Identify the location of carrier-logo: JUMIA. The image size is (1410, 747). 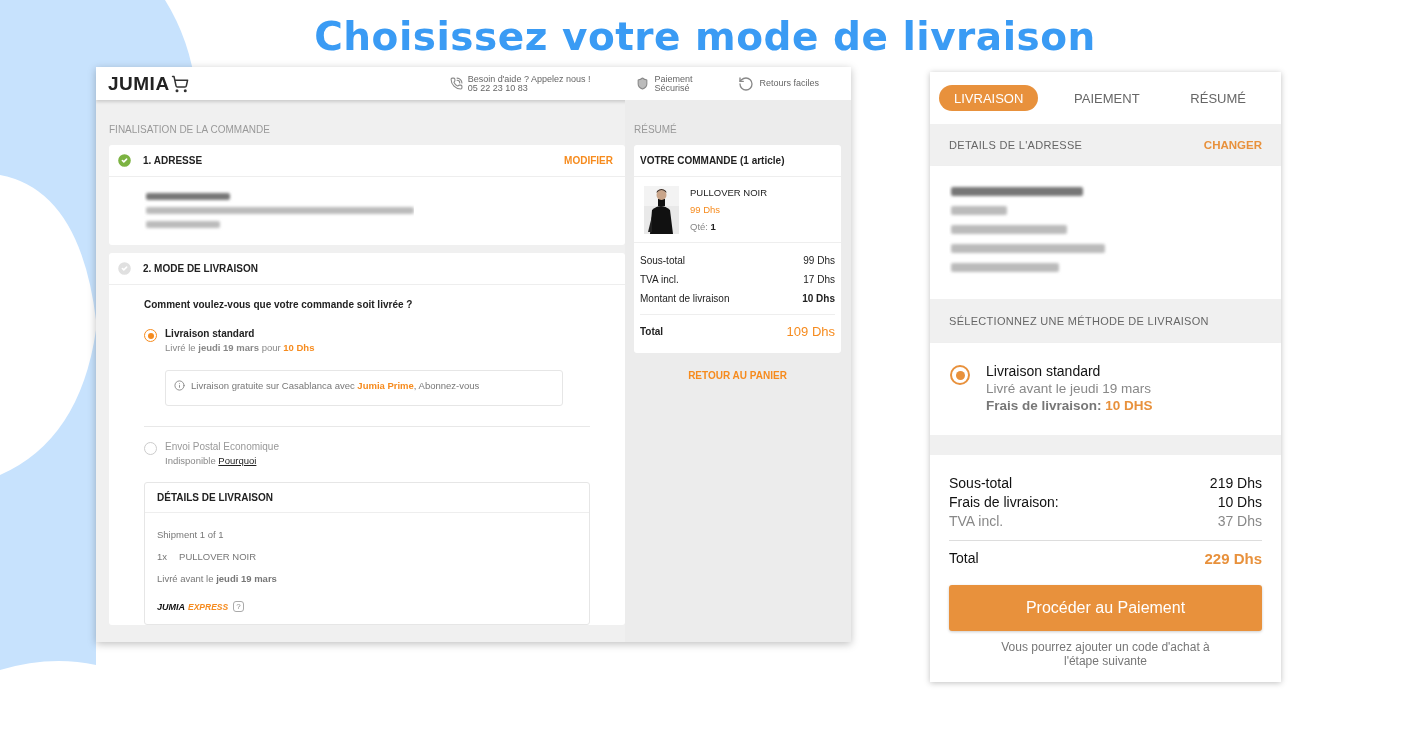
(171, 606).